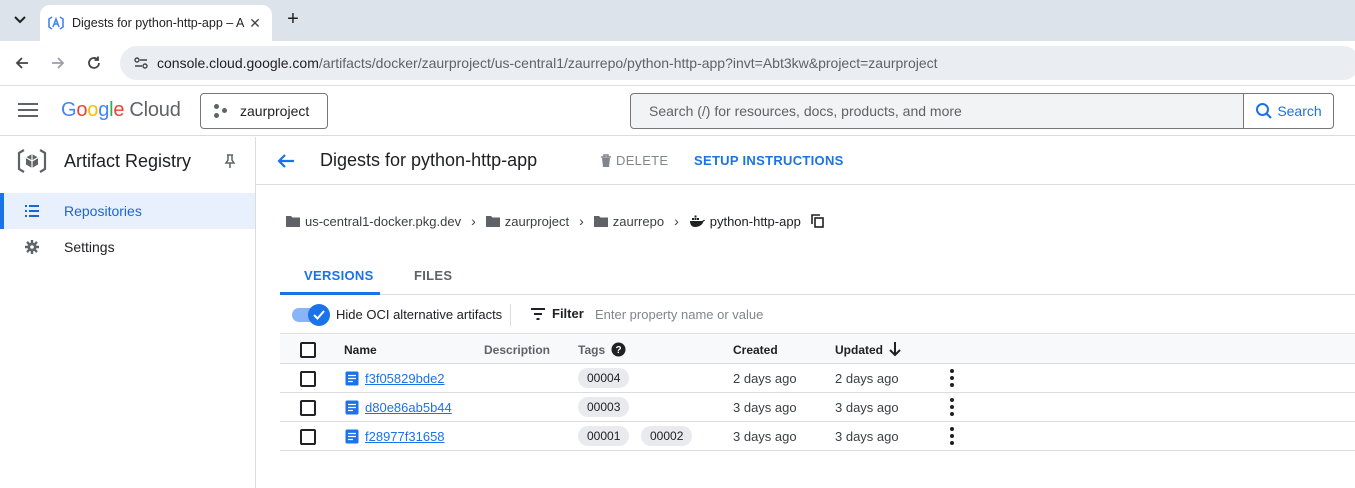  Describe the element at coordinates (755, 221) in the screenshot. I see `breadcrumb-label: python-http-app` at that location.